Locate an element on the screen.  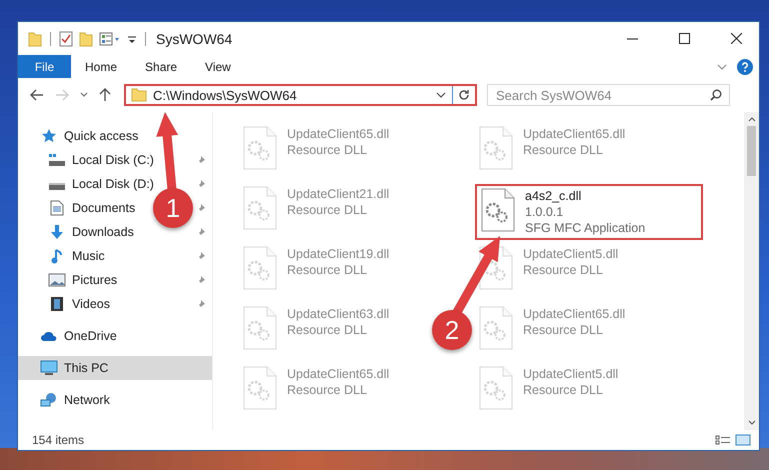
vertical-scrollbar is located at coordinates (751, 271).